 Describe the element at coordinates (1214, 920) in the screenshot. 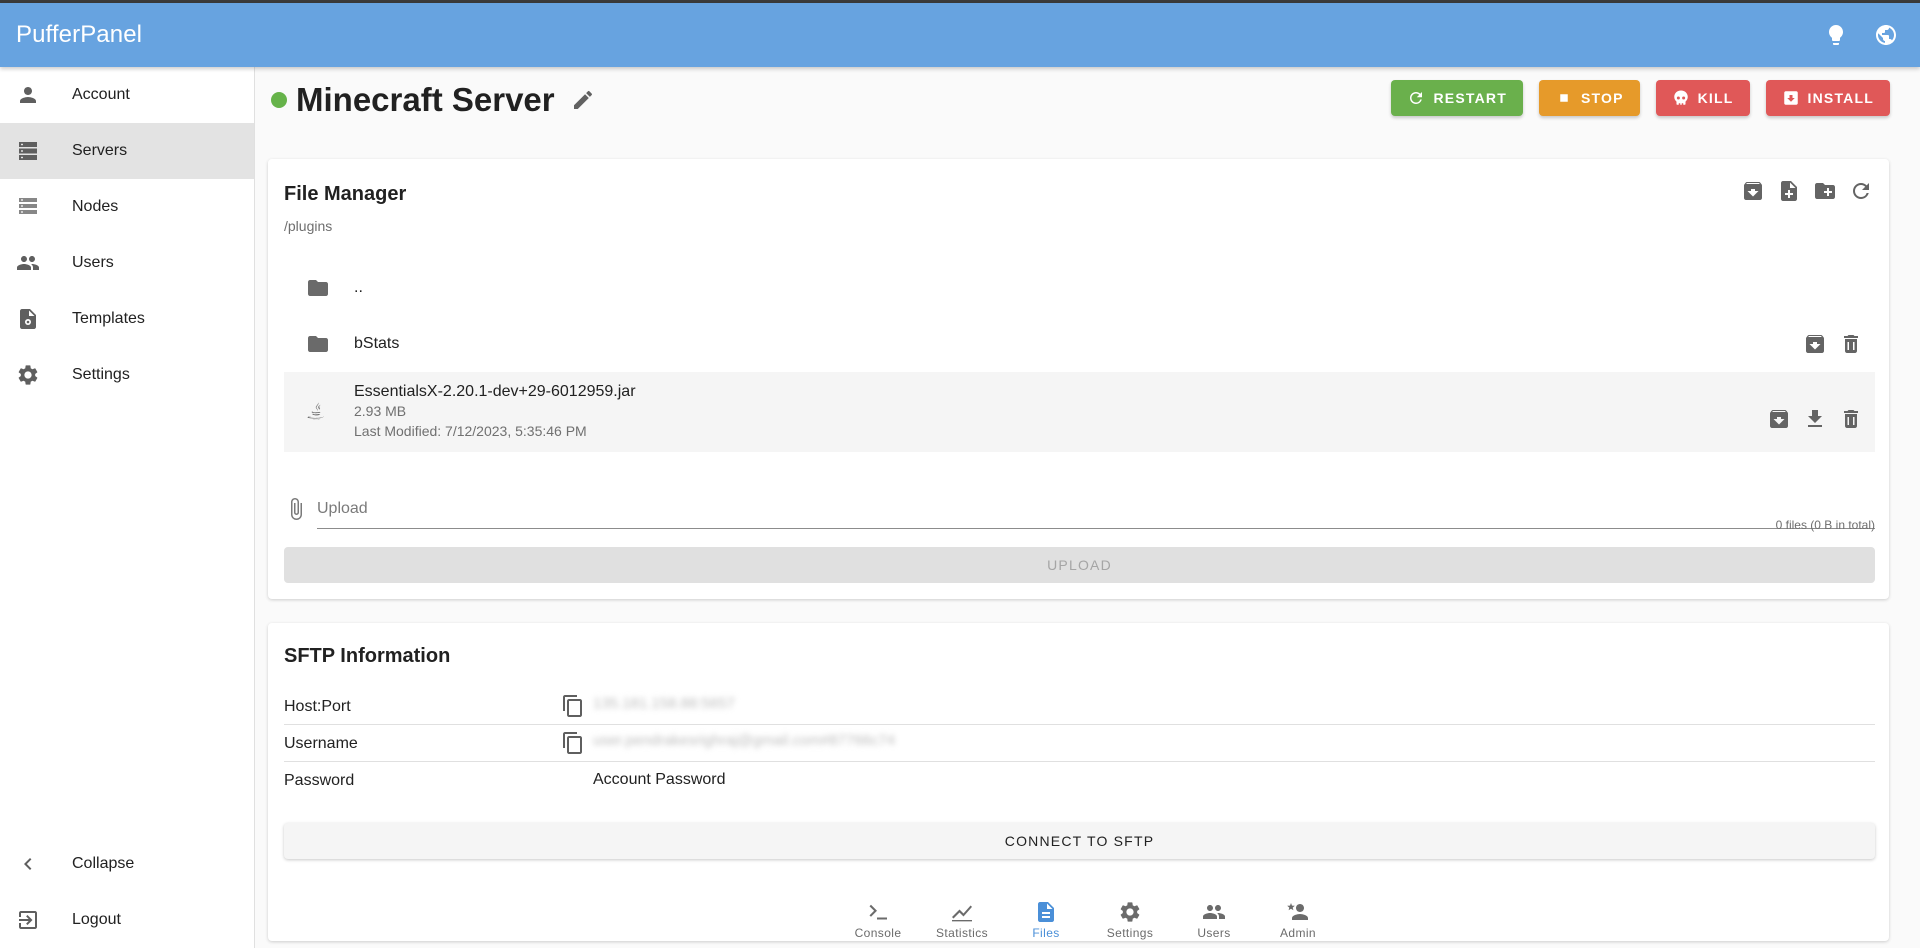

I see `tab-users: Users` at that location.